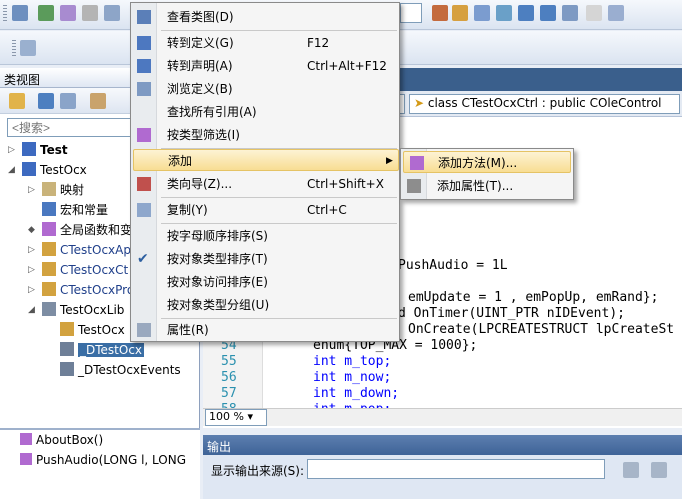 The width and height of the screenshot is (682, 499). Describe the element at coordinates (631, 470) in the screenshot. I see `clear-output-icon` at that location.